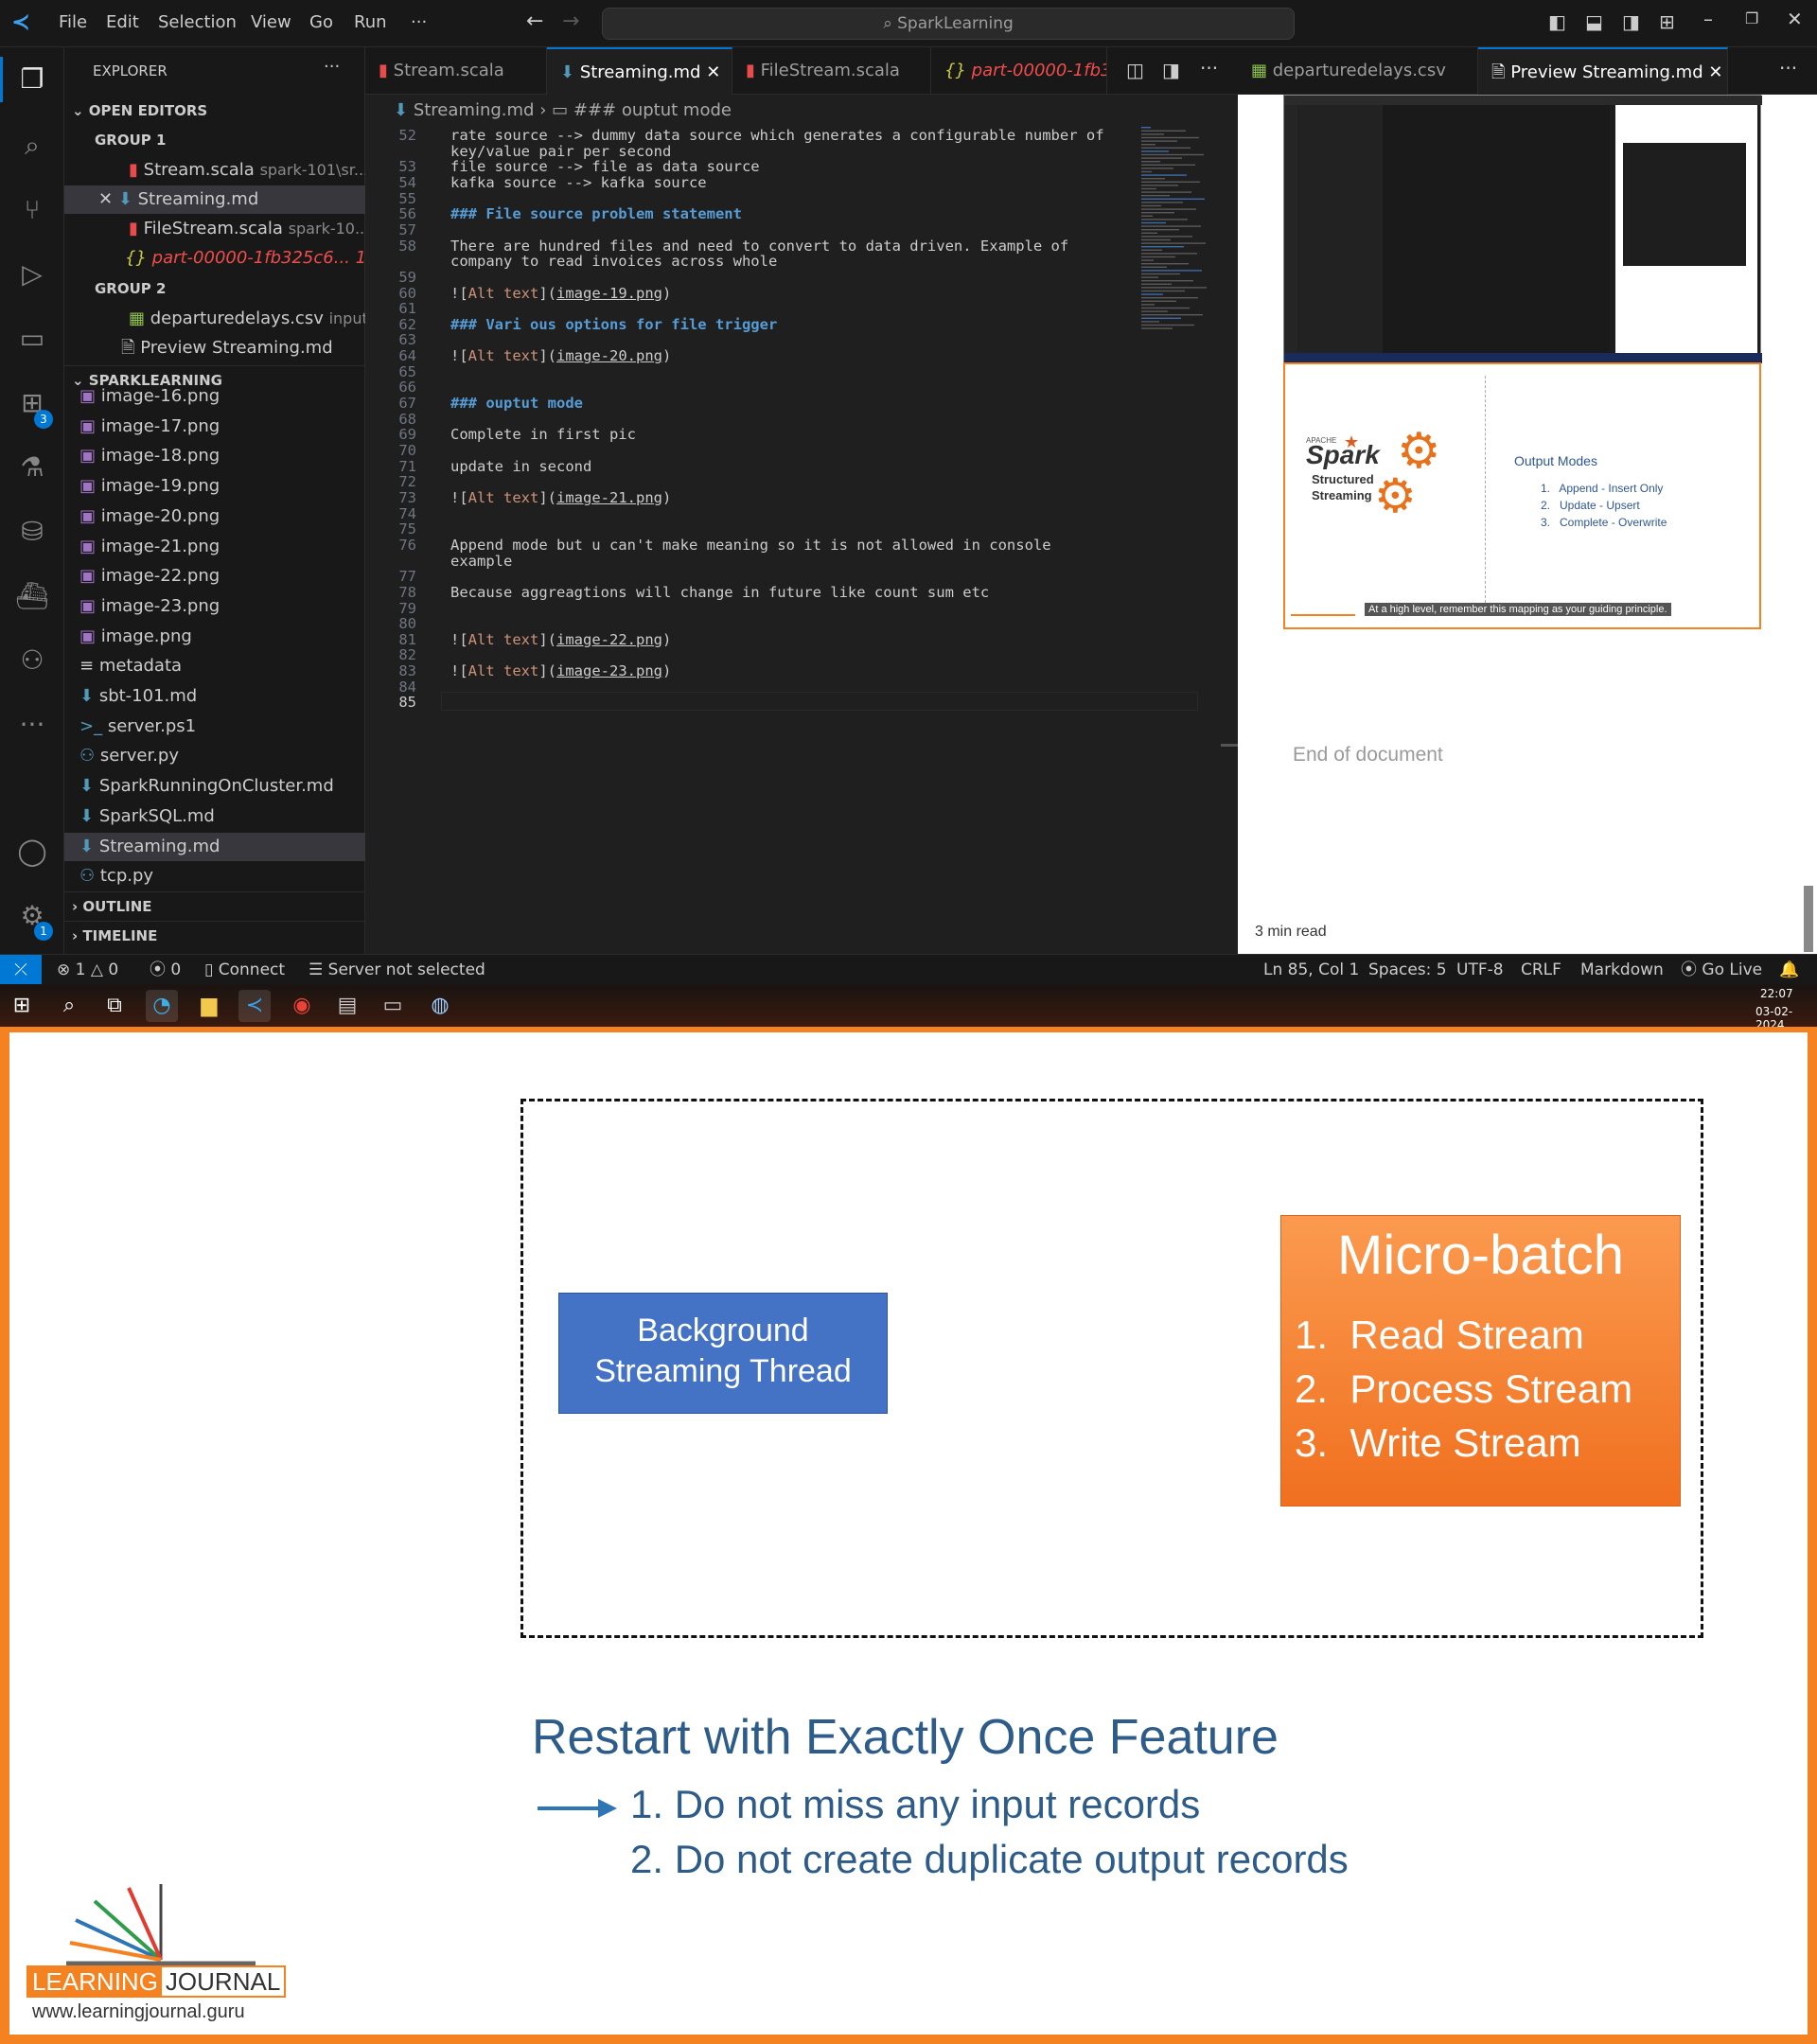 Image resolution: width=1817 pixels, height=2044 pixels. Describe the element at coordinates (214, 756) in the screenshot. I see `file-tree-item: ⚇ server.py` at that location.